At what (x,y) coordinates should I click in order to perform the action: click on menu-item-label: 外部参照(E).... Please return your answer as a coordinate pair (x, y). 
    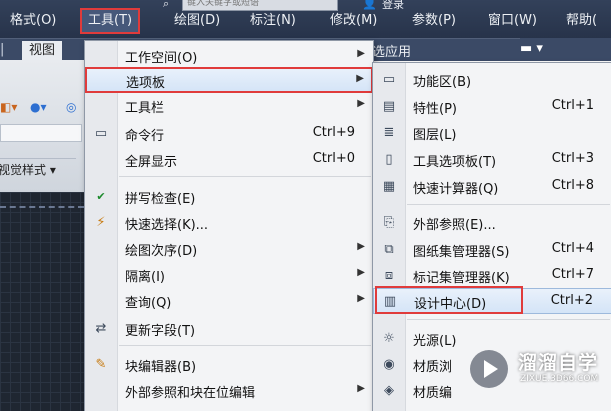
    Looking at the image, I should click on (454, 225).